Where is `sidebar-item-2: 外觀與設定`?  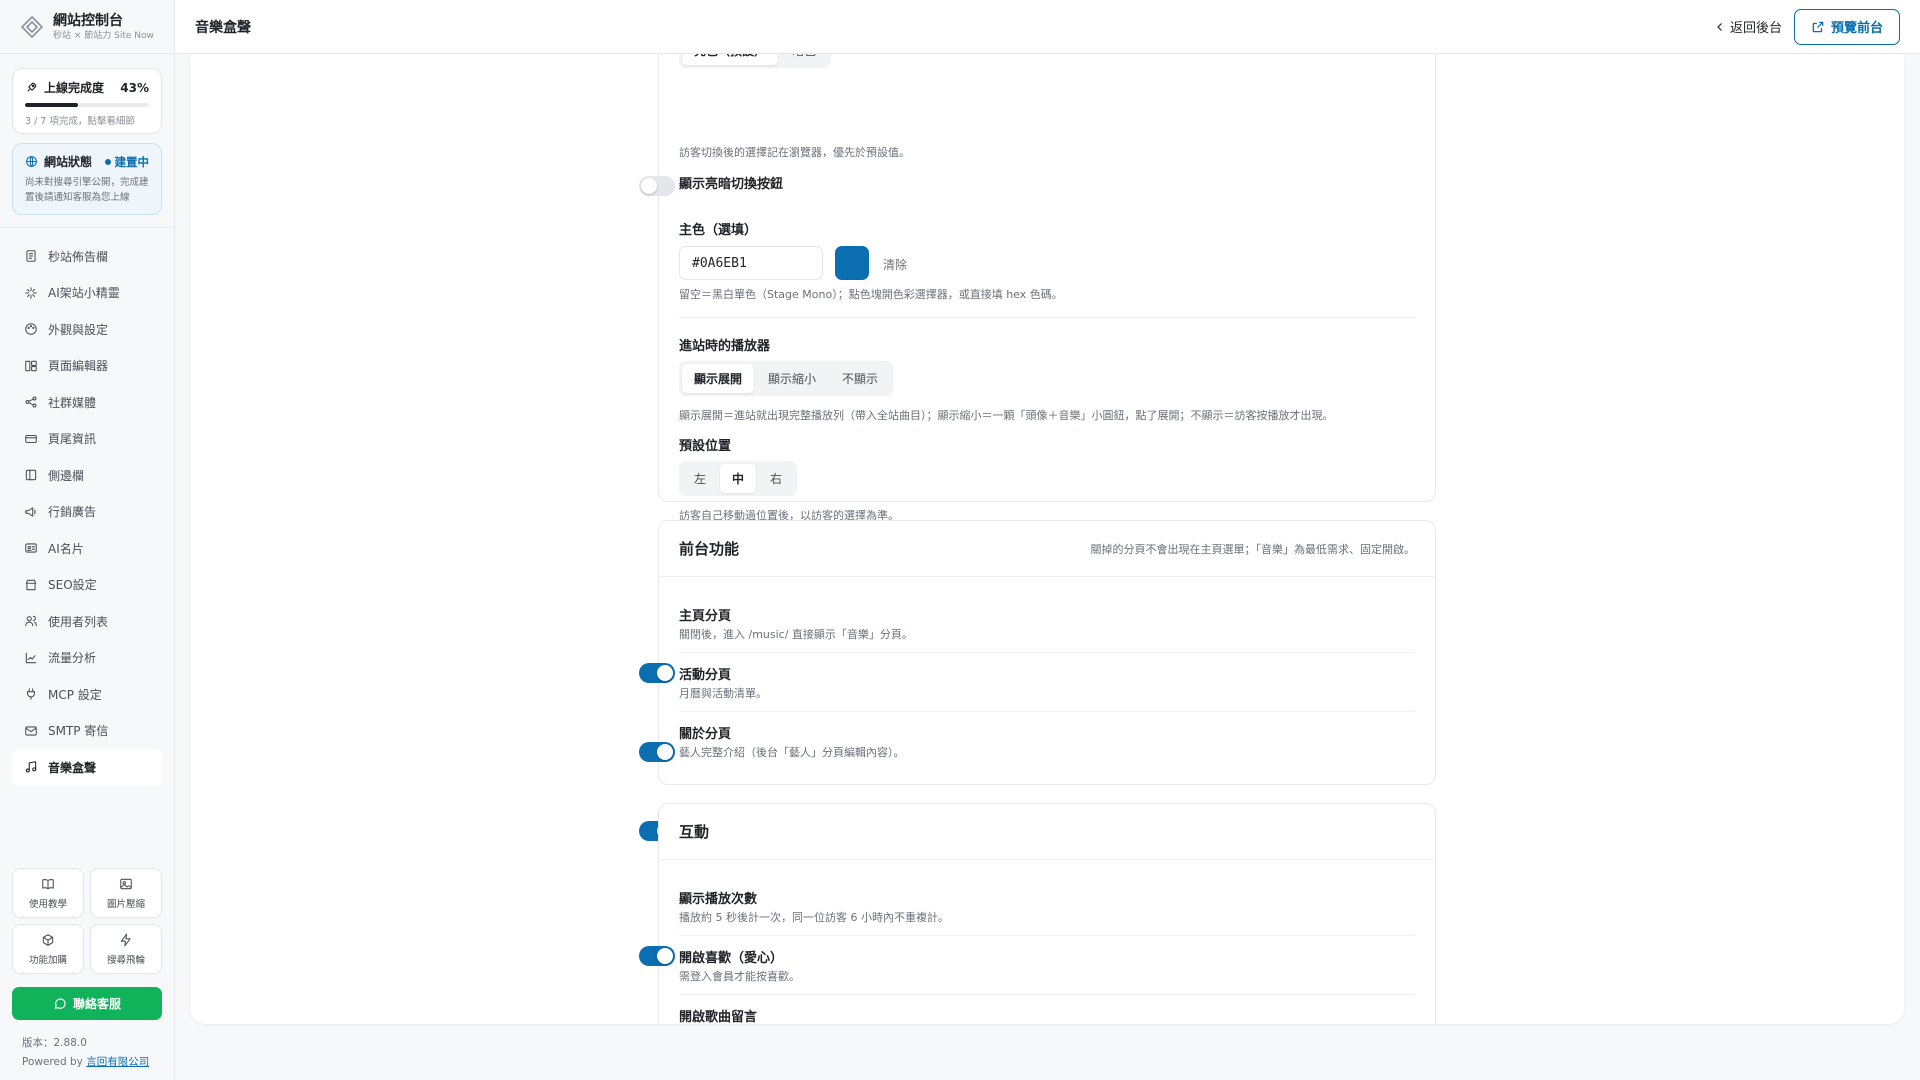
sidebar-item-2: 外觀與設定 is located at coordinates (87, 329).